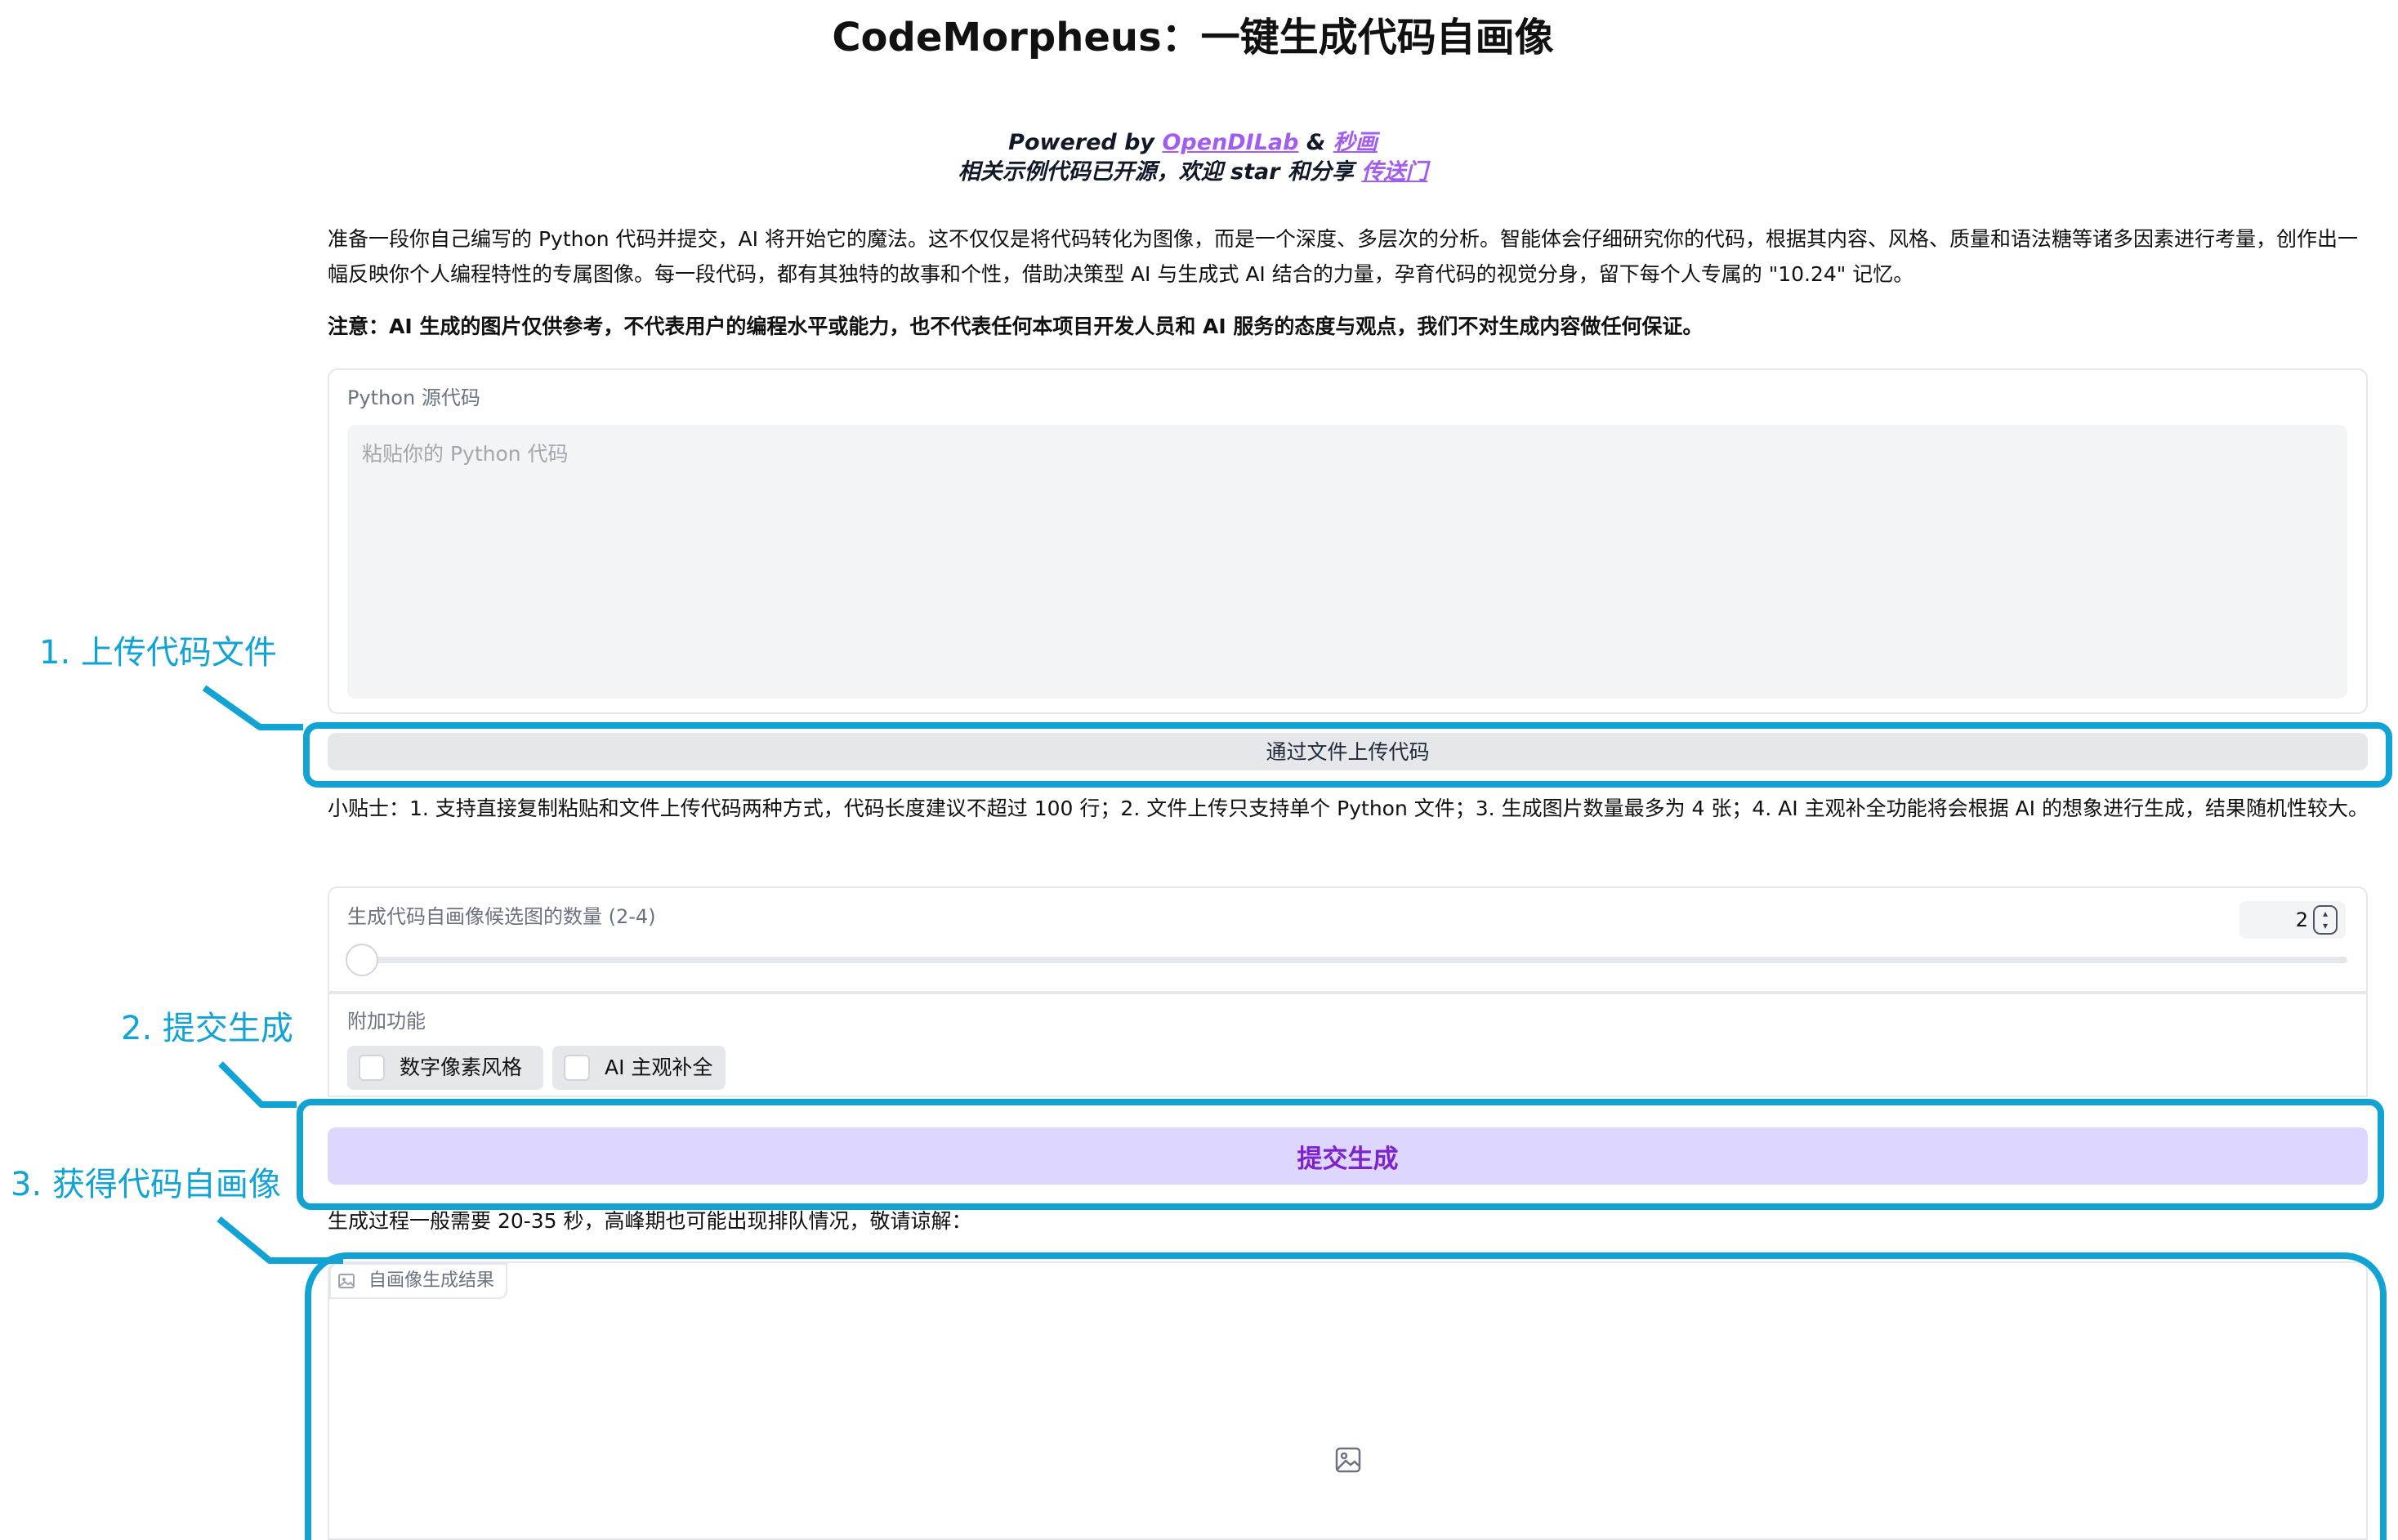 Image resolution: width=2398 pixels, height=1540 pixels. I want to click on page-title: CodeMorpheus：一键生成代码自画像, so click(1199, 37).